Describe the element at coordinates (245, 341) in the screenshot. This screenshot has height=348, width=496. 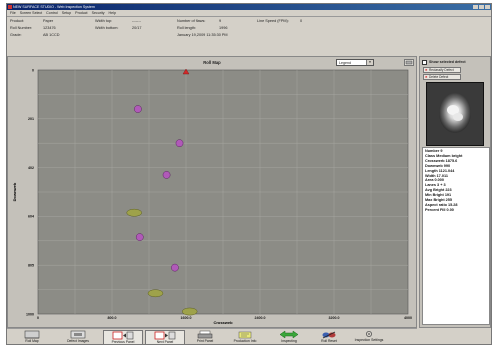
I see `production-info-label: Production Info` at that location.